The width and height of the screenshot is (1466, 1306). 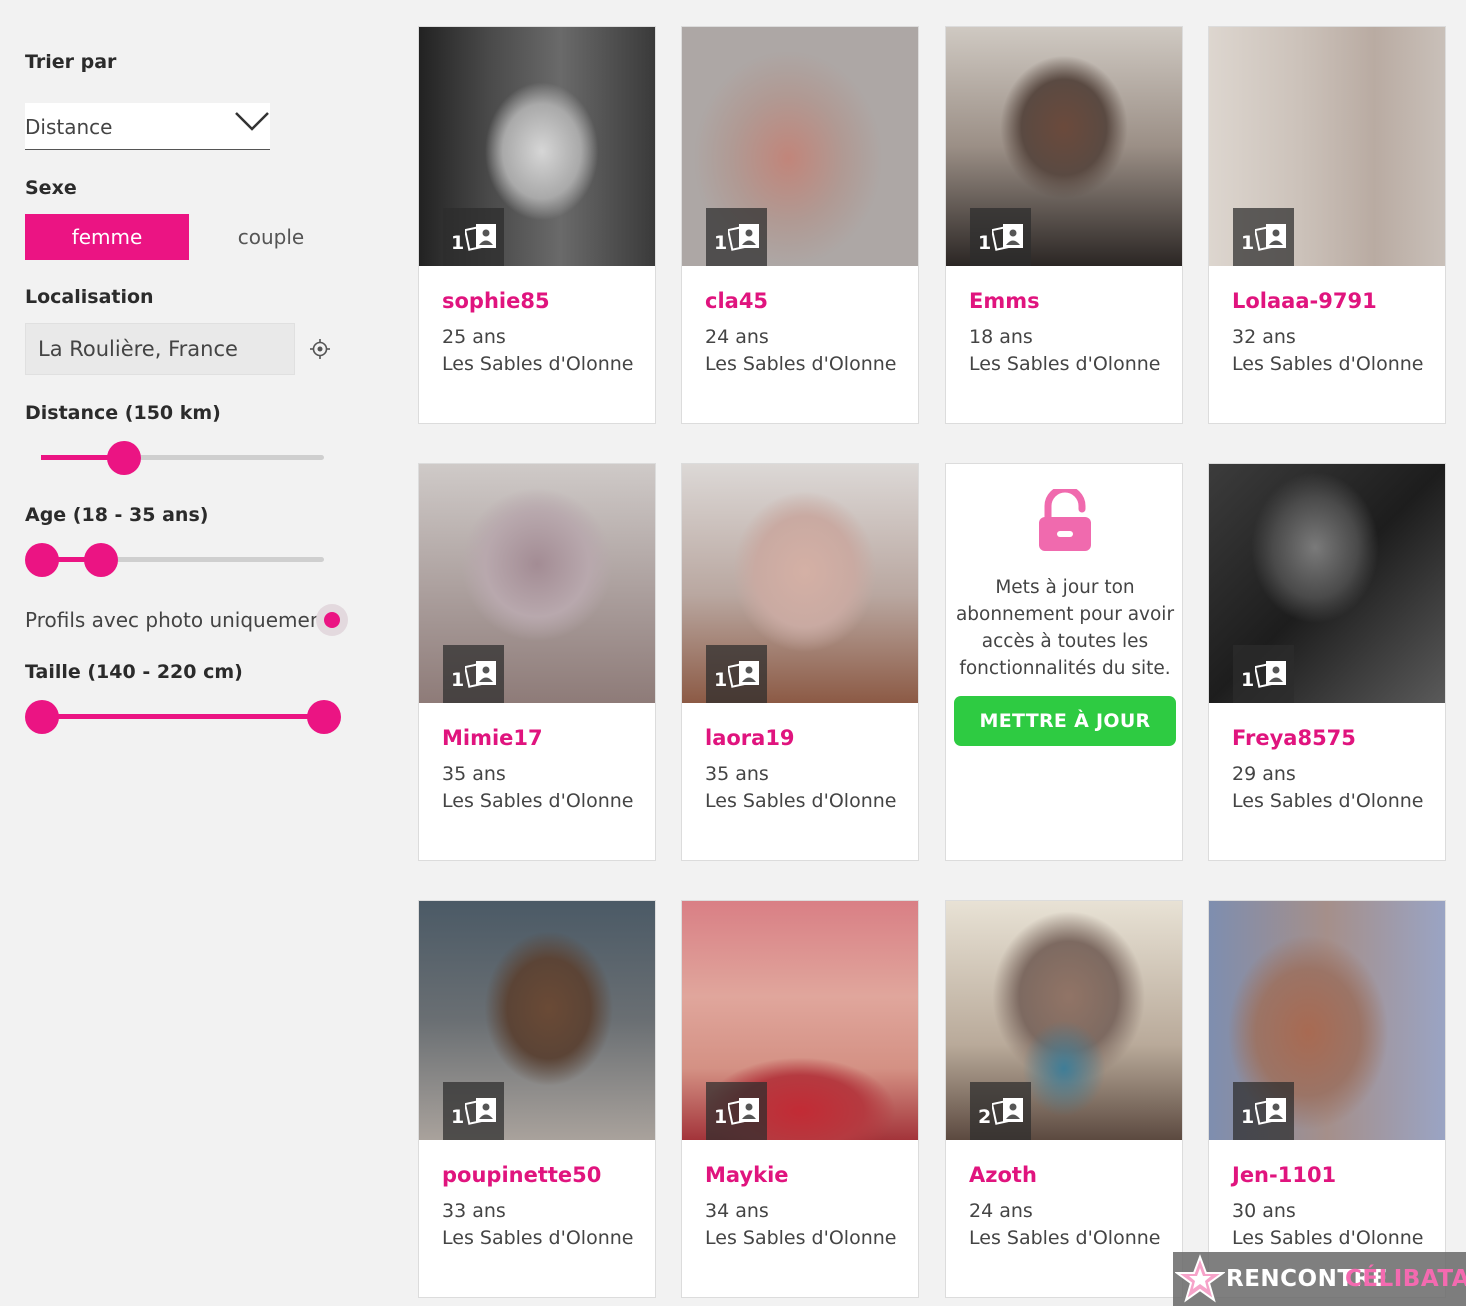 What do you see at coordinates (474, 337) in the screenshot?
I see `profile-age: 25 ans` at bounding box center [474, 337].